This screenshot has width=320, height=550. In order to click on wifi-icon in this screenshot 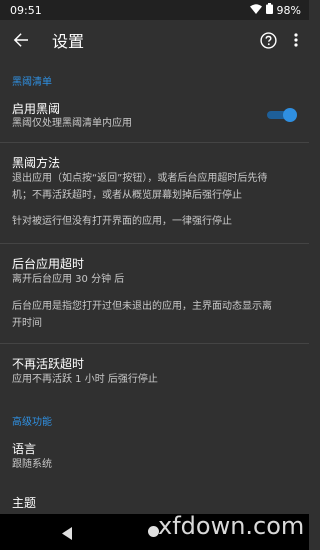, I will do `click(255, 10)`.